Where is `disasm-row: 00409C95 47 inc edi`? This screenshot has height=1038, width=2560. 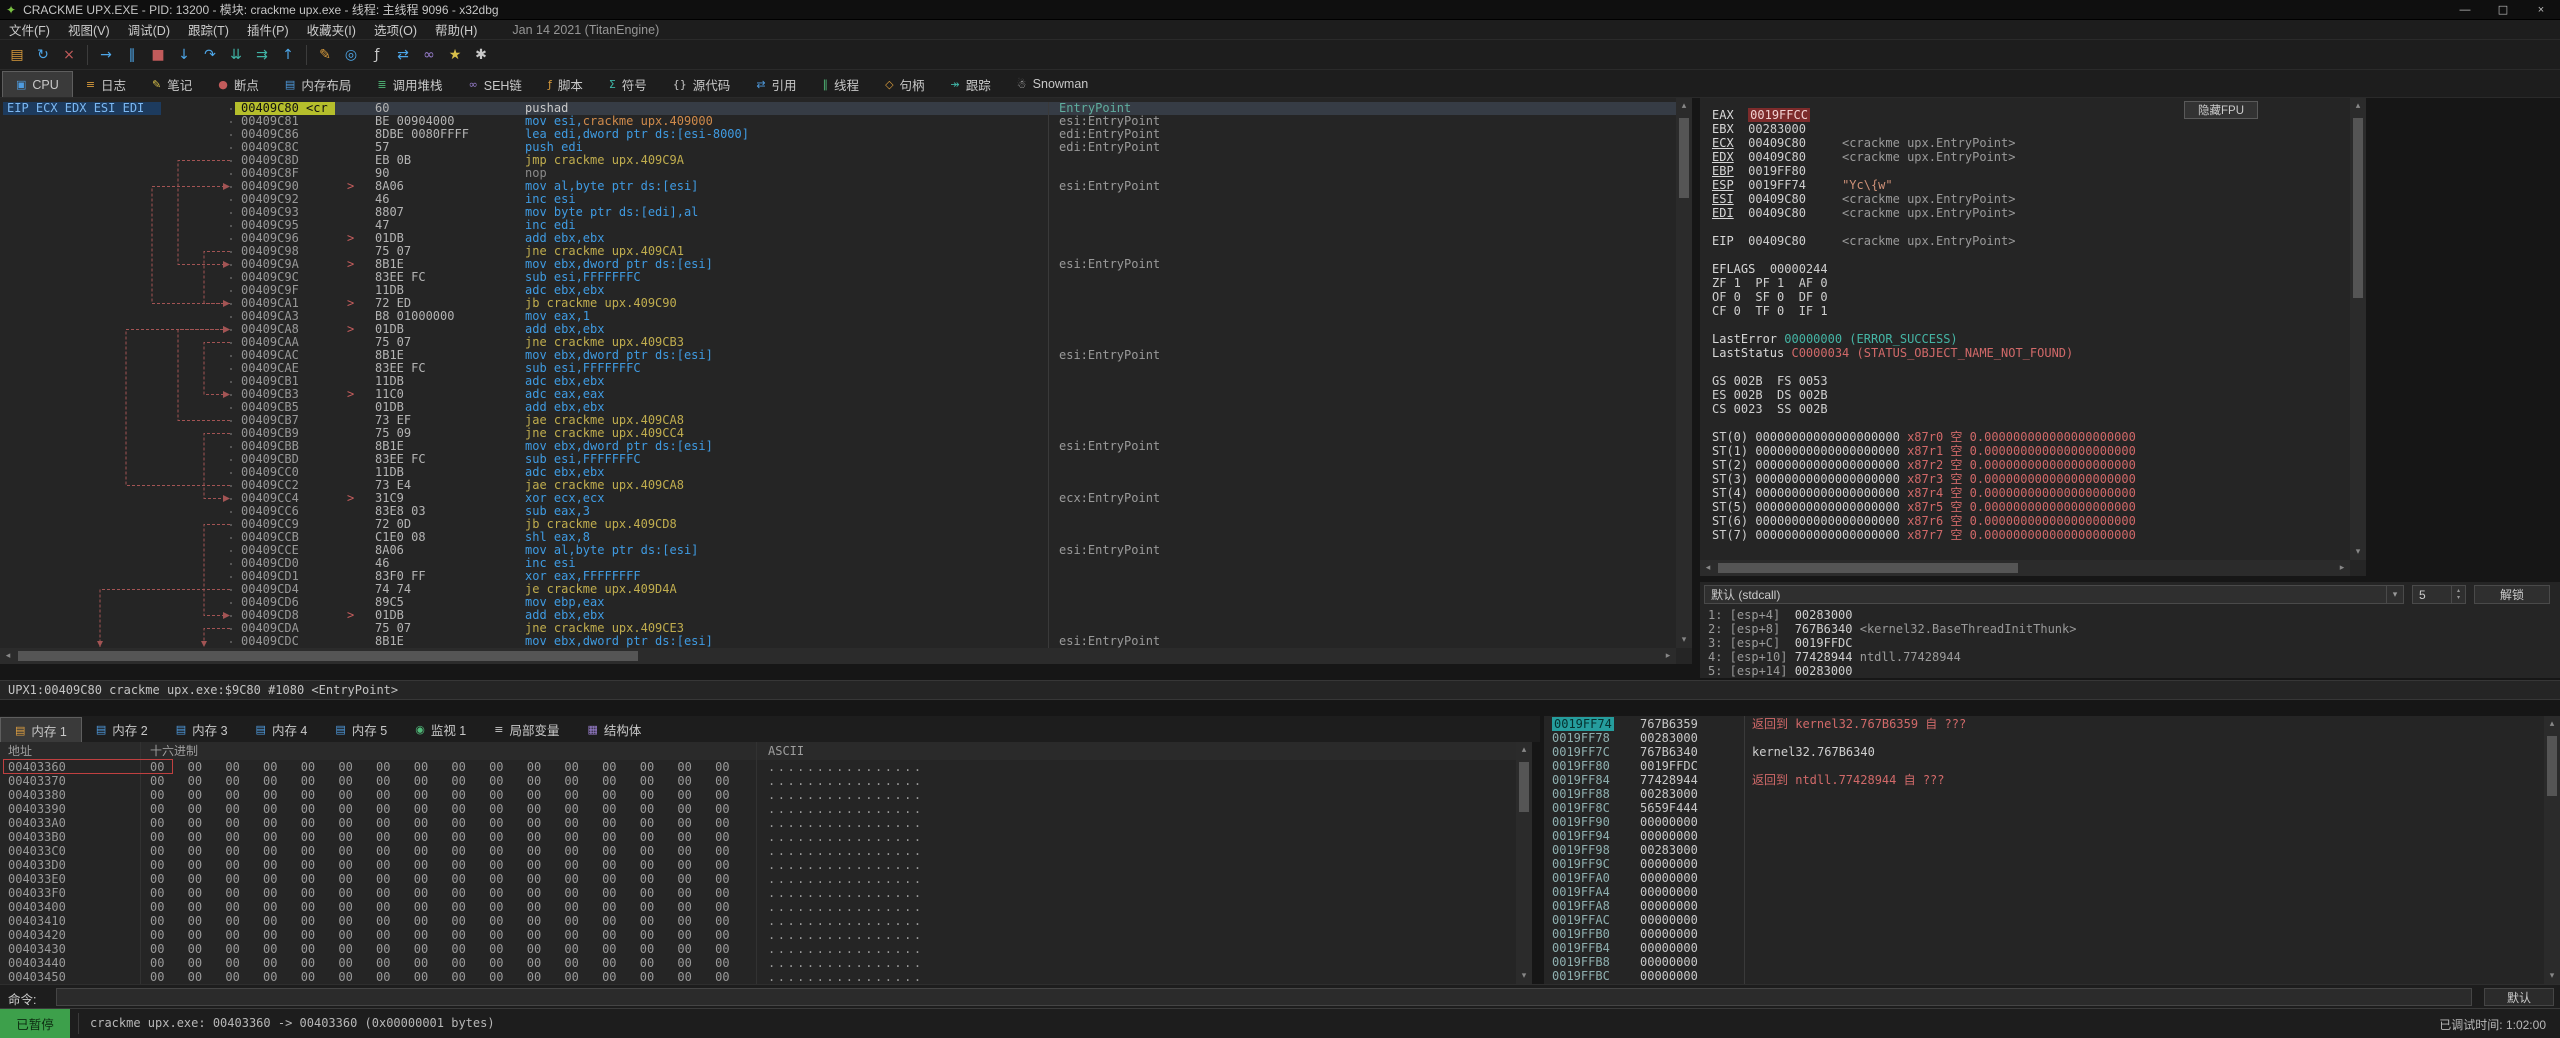
disasm-row: 00409C95 47 inc edi is located at coordinates (838, 225).